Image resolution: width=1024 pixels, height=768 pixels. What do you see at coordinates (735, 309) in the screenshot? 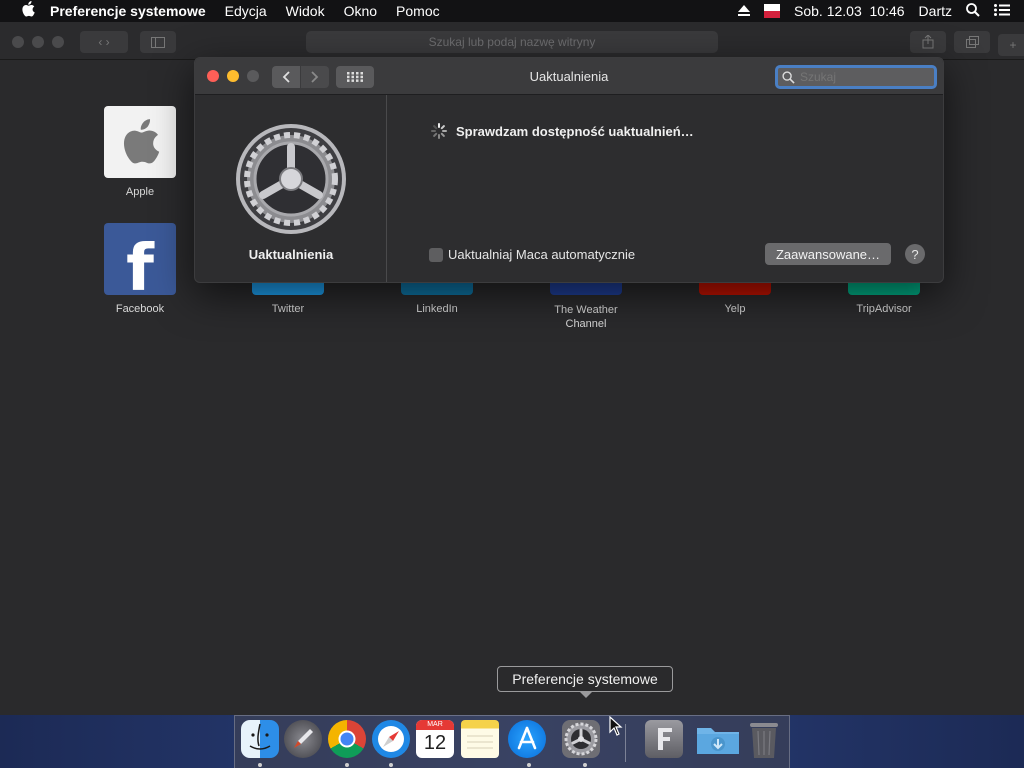
I see `favorite-label: Yelp` at bounding box center [735, 309].